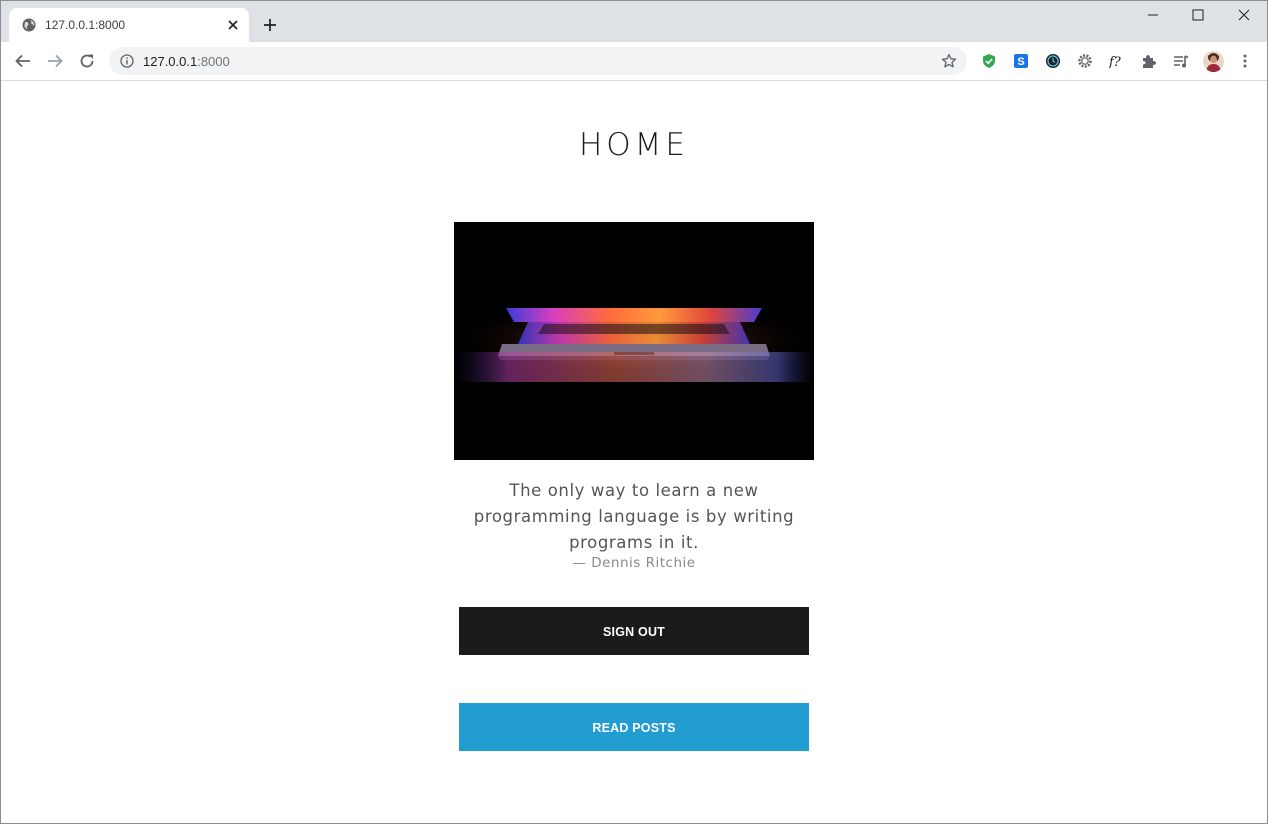  I want to click on browser-toolbar: 127.0.0.1:8000 S f?, so click(634, 61).